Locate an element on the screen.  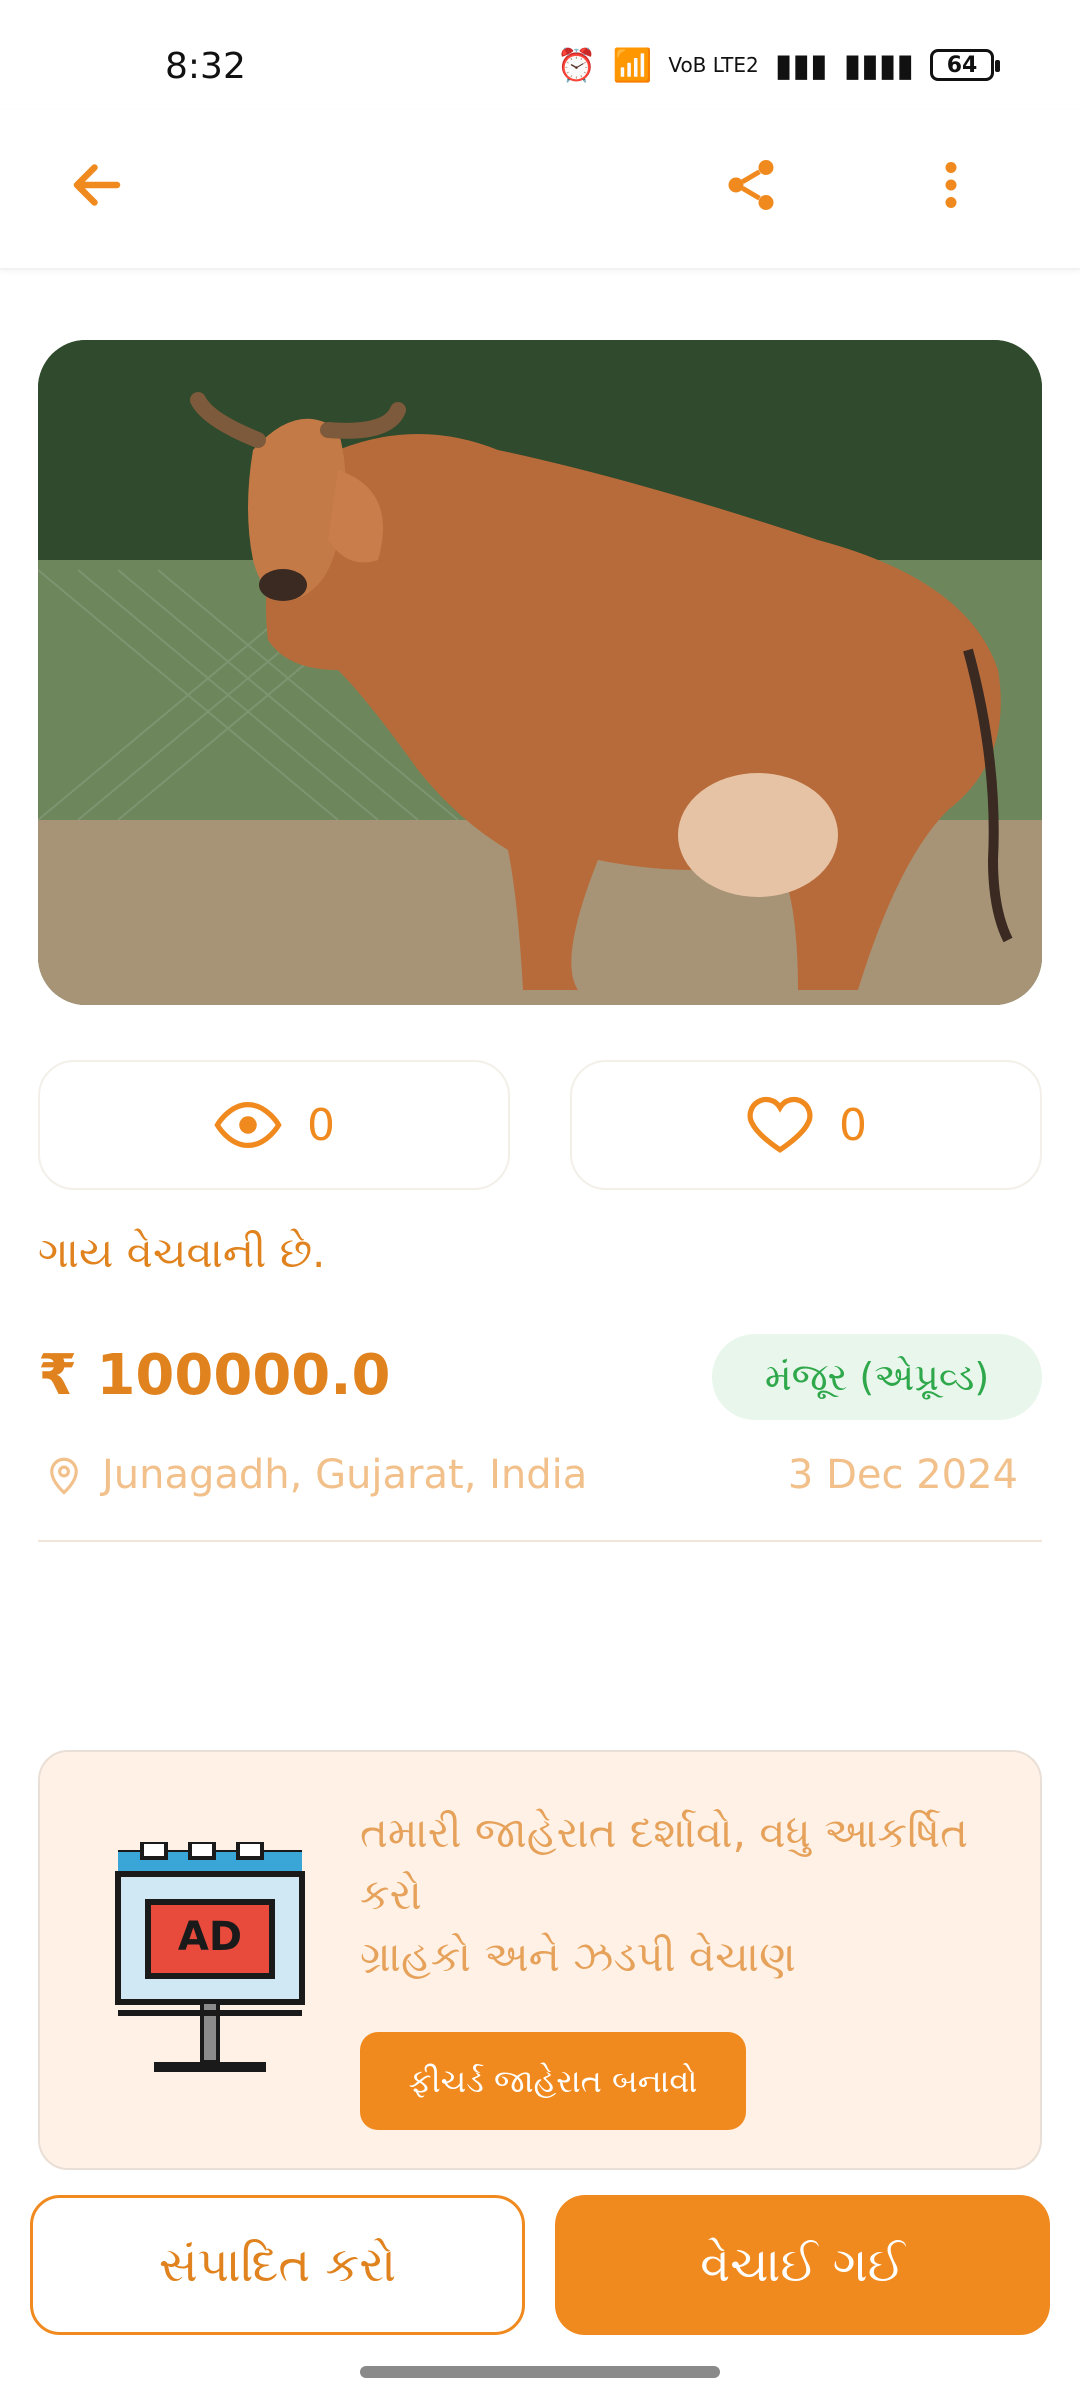
sold-button: વેચાઈ ગઈ is located at coordinates (802, 2265).